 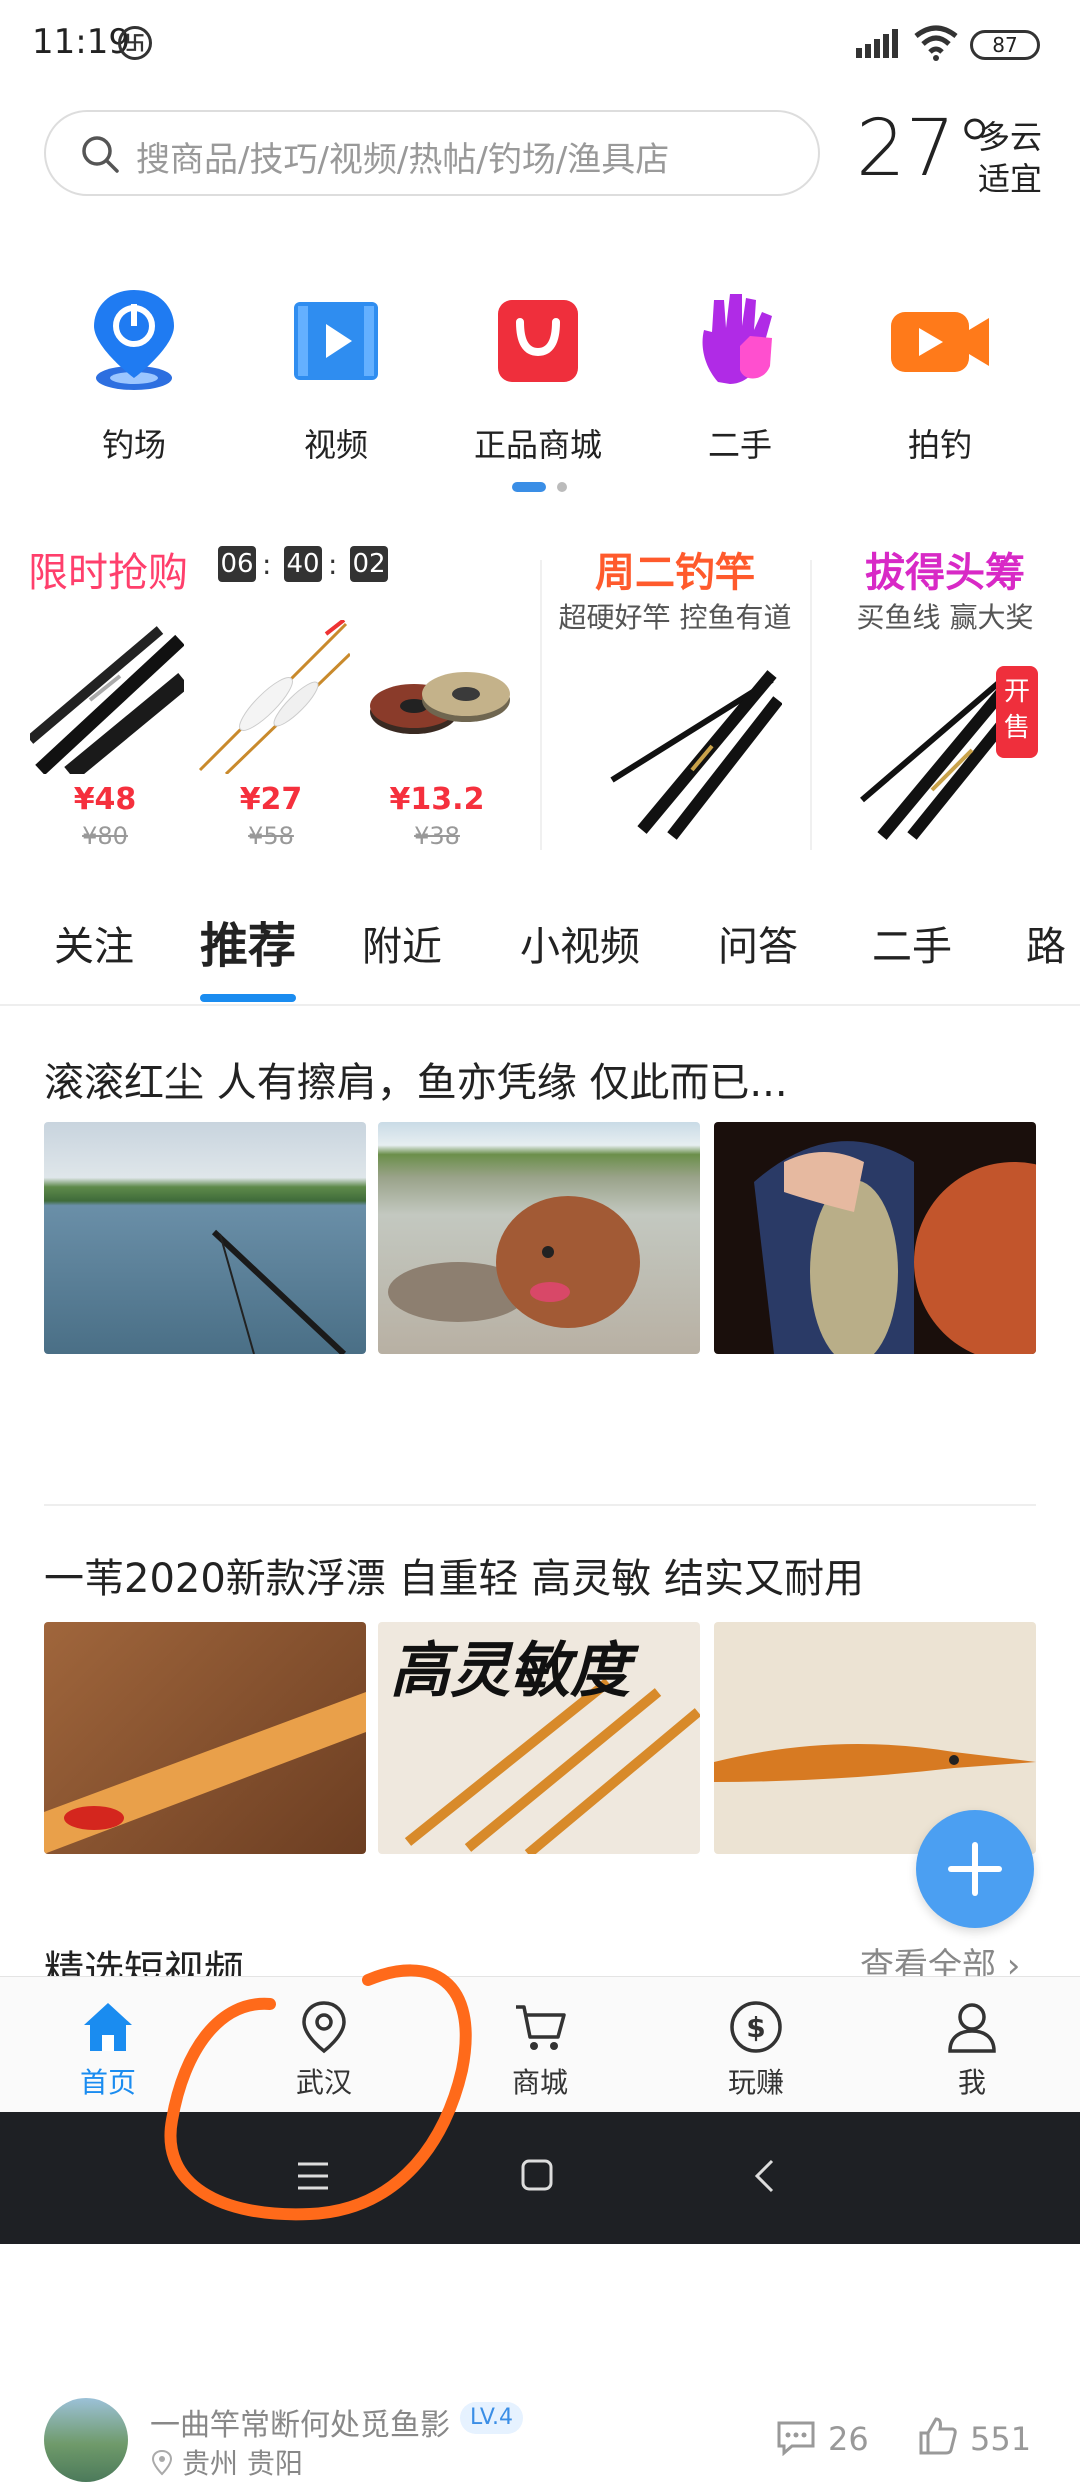 What do you see at coordinates (912, 943) in the screenshot?
I see `tab-secondhand: 二手` at bounding box center [912, 943].